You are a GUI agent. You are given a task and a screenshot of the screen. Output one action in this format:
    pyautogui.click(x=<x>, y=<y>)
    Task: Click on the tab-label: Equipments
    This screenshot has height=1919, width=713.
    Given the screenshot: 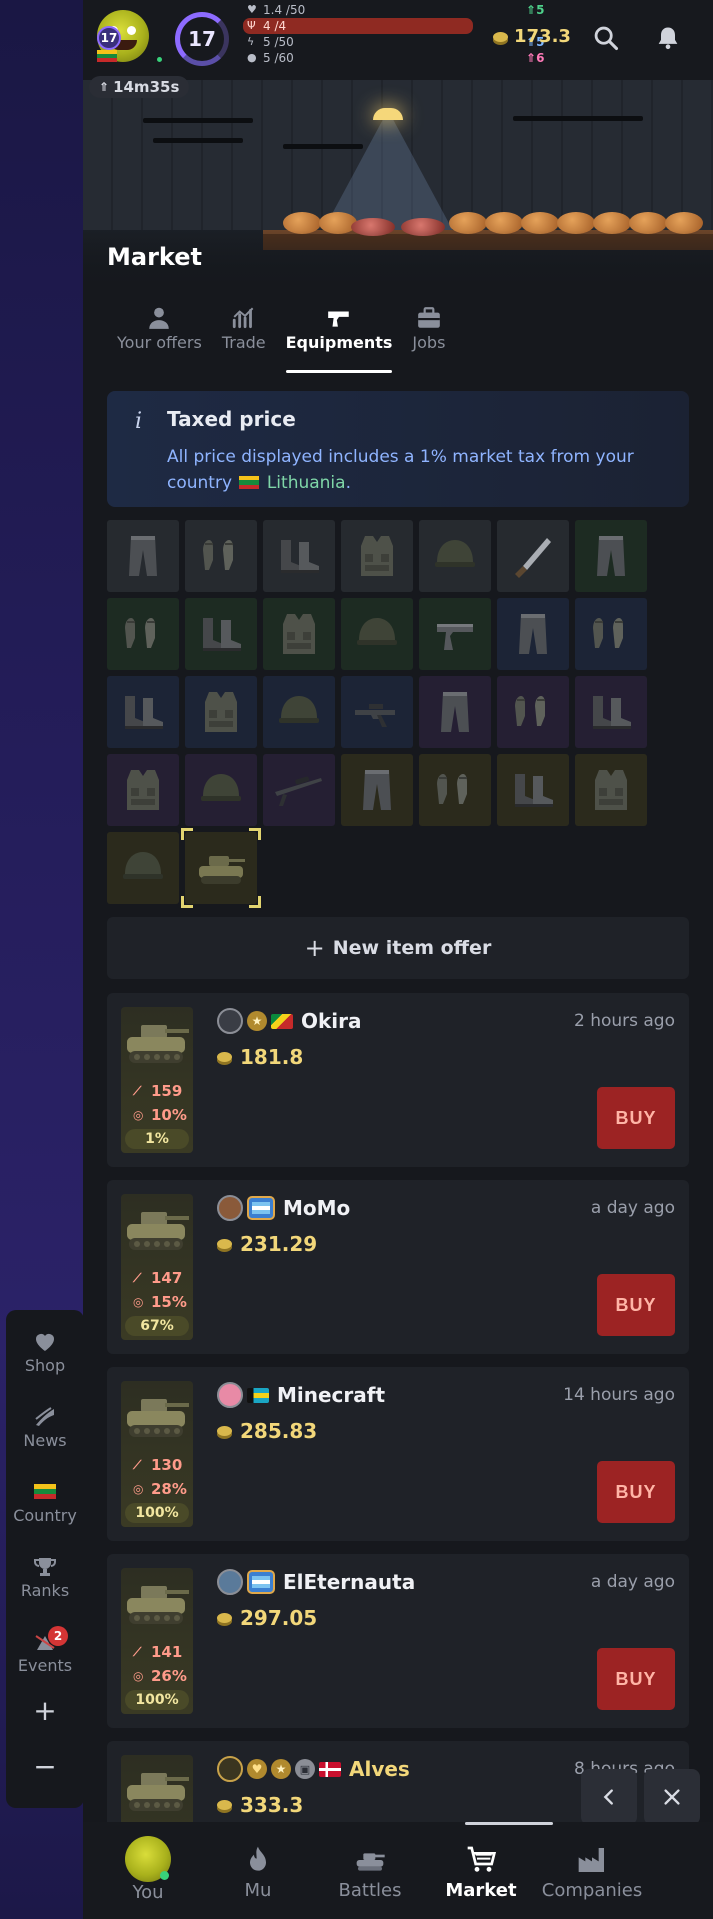 What is the action you would take?
    pyautogui.click(x=339, y=342)
    